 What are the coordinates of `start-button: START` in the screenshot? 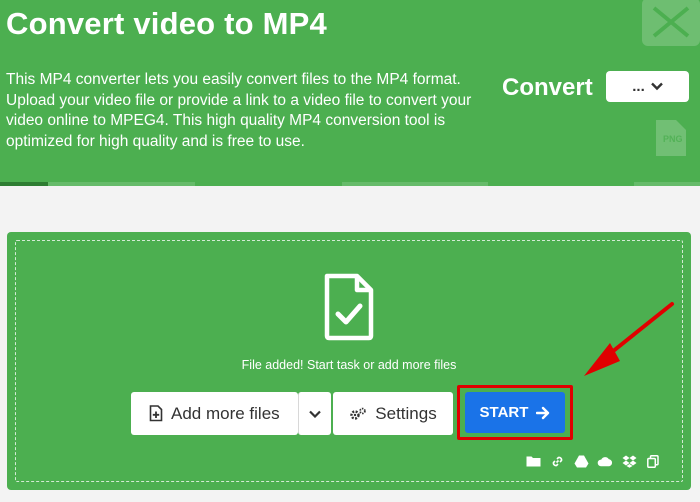 It's located at (515, 412).